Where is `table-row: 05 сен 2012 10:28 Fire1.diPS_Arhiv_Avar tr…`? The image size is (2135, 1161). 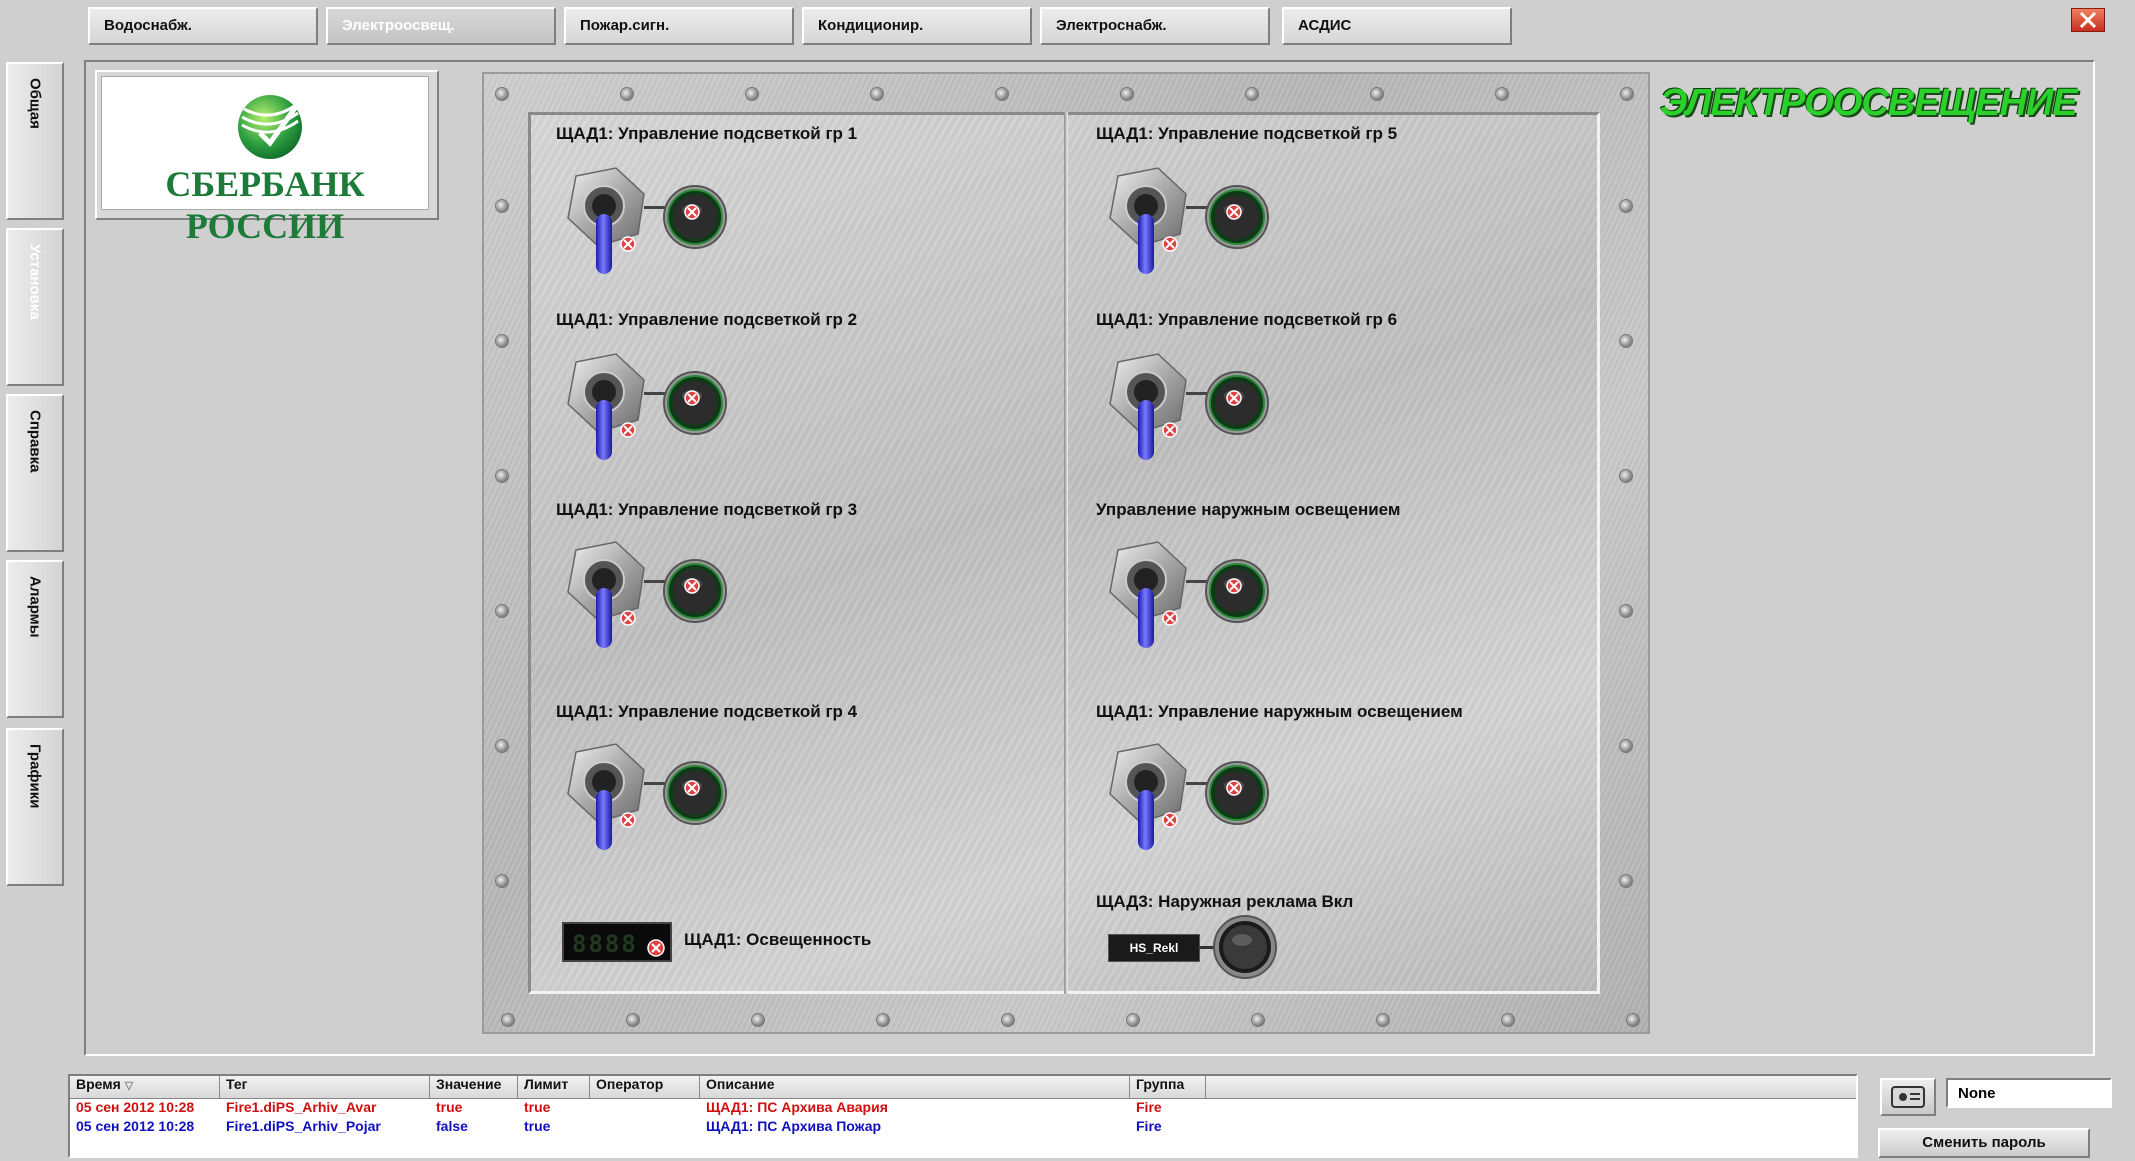
table-row: 05 сен 2012 10:28 Fire1.diPS_Arhiv_Avar tr… is located at coordinates (963, 1108).